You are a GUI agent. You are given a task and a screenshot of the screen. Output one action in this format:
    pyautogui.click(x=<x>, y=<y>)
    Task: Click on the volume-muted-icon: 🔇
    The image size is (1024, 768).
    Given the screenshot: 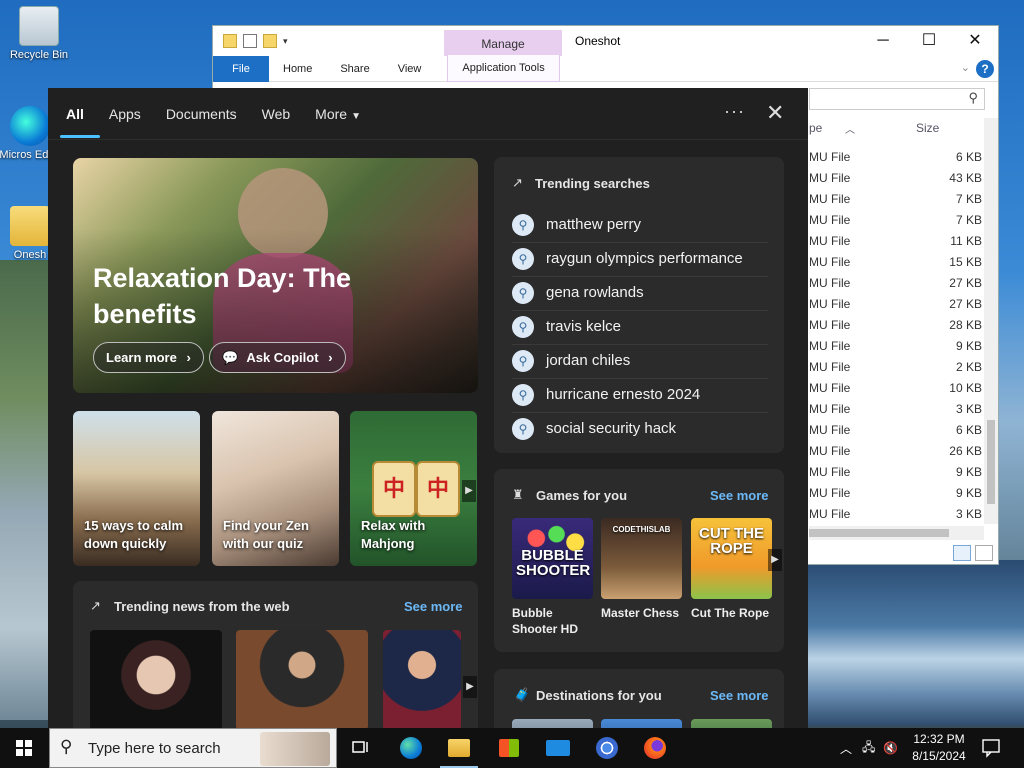 What is the action you would take?
    pyautogui.click(x=890, y=748)
    